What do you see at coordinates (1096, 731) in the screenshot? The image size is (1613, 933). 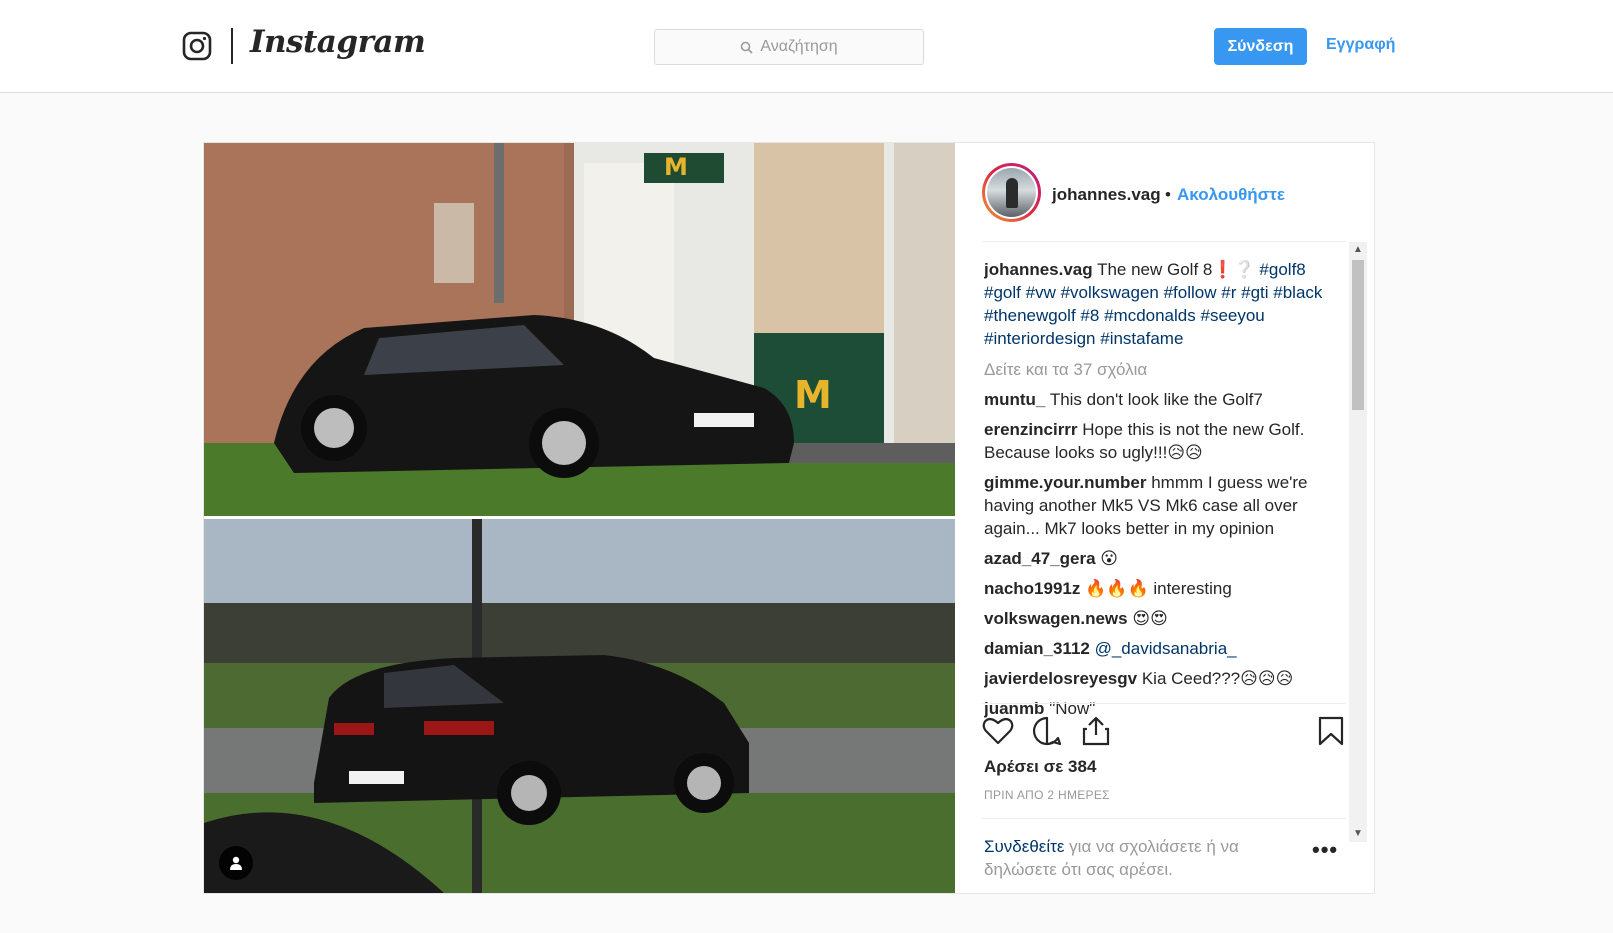 I see `share-icon` at bounding box center [1096, 731].